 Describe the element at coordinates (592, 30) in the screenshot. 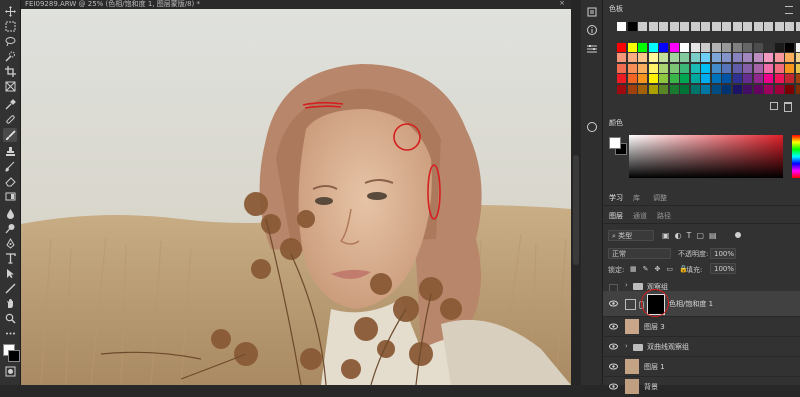

I see `info-icon` at that location.